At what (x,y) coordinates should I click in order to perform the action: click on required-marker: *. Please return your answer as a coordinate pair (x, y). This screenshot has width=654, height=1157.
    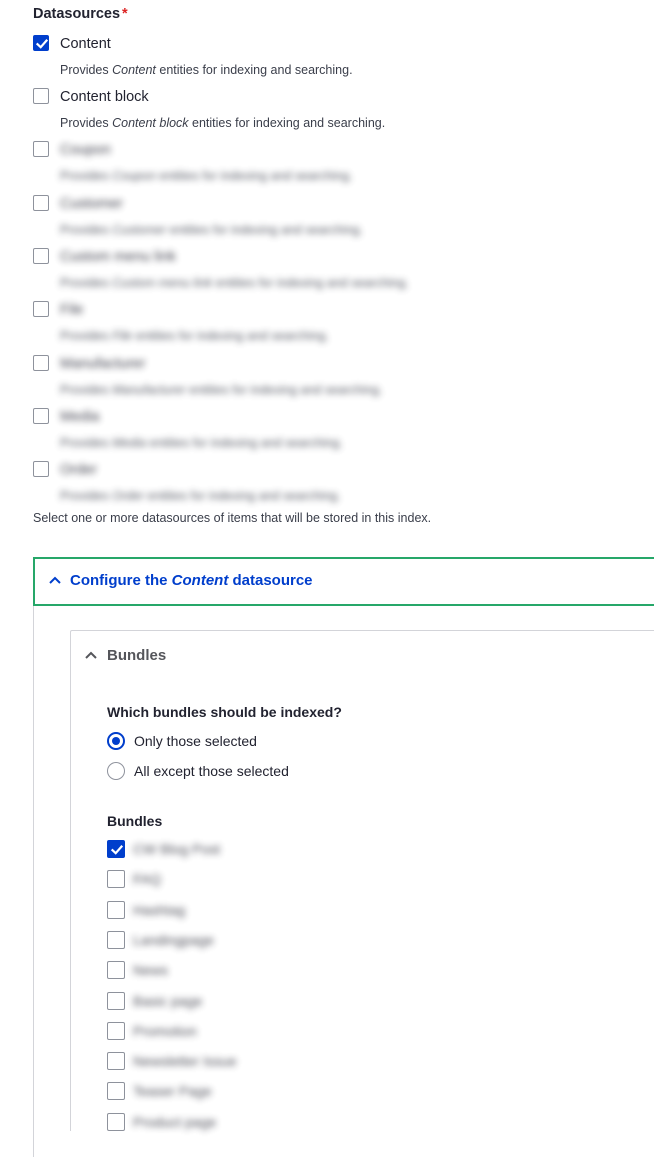
    Looking at the image, I should click on (125, 14).